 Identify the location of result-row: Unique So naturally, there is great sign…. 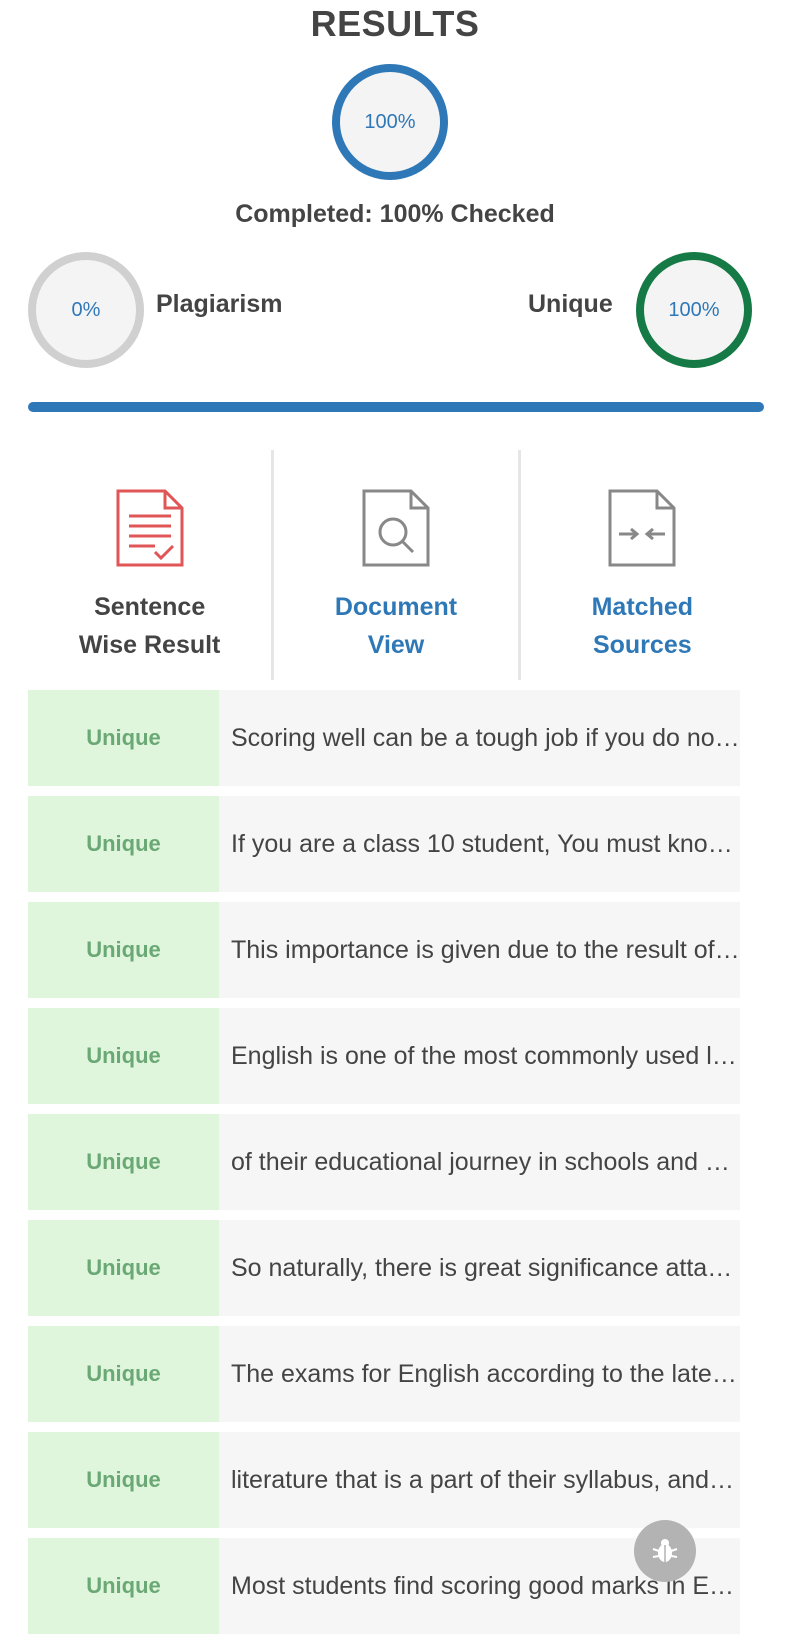
(384, 1268).